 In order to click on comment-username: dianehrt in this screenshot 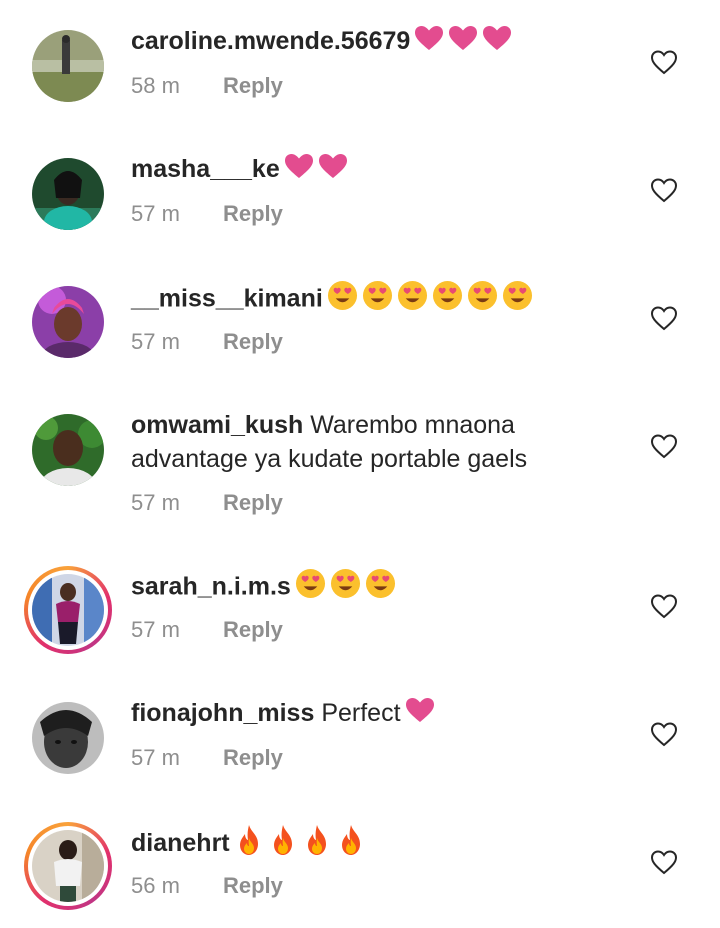, I will do `click(180, 843)`.